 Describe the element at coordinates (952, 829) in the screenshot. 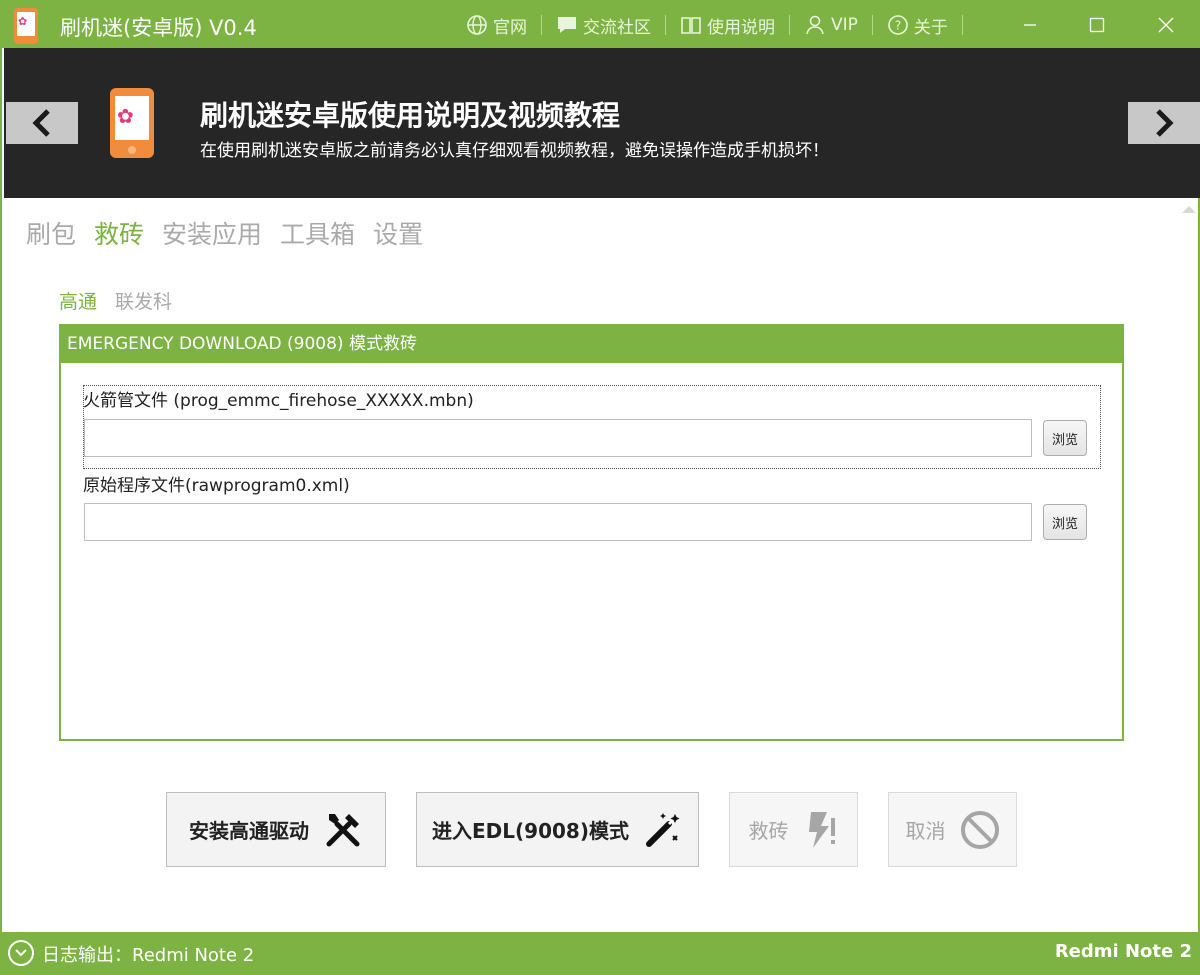

I see `cancel-button: 取消` at that location.